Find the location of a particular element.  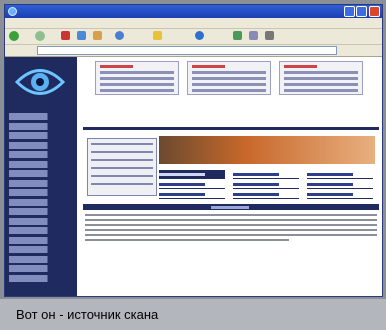

refresh-button is located at coordinates (81, 36).